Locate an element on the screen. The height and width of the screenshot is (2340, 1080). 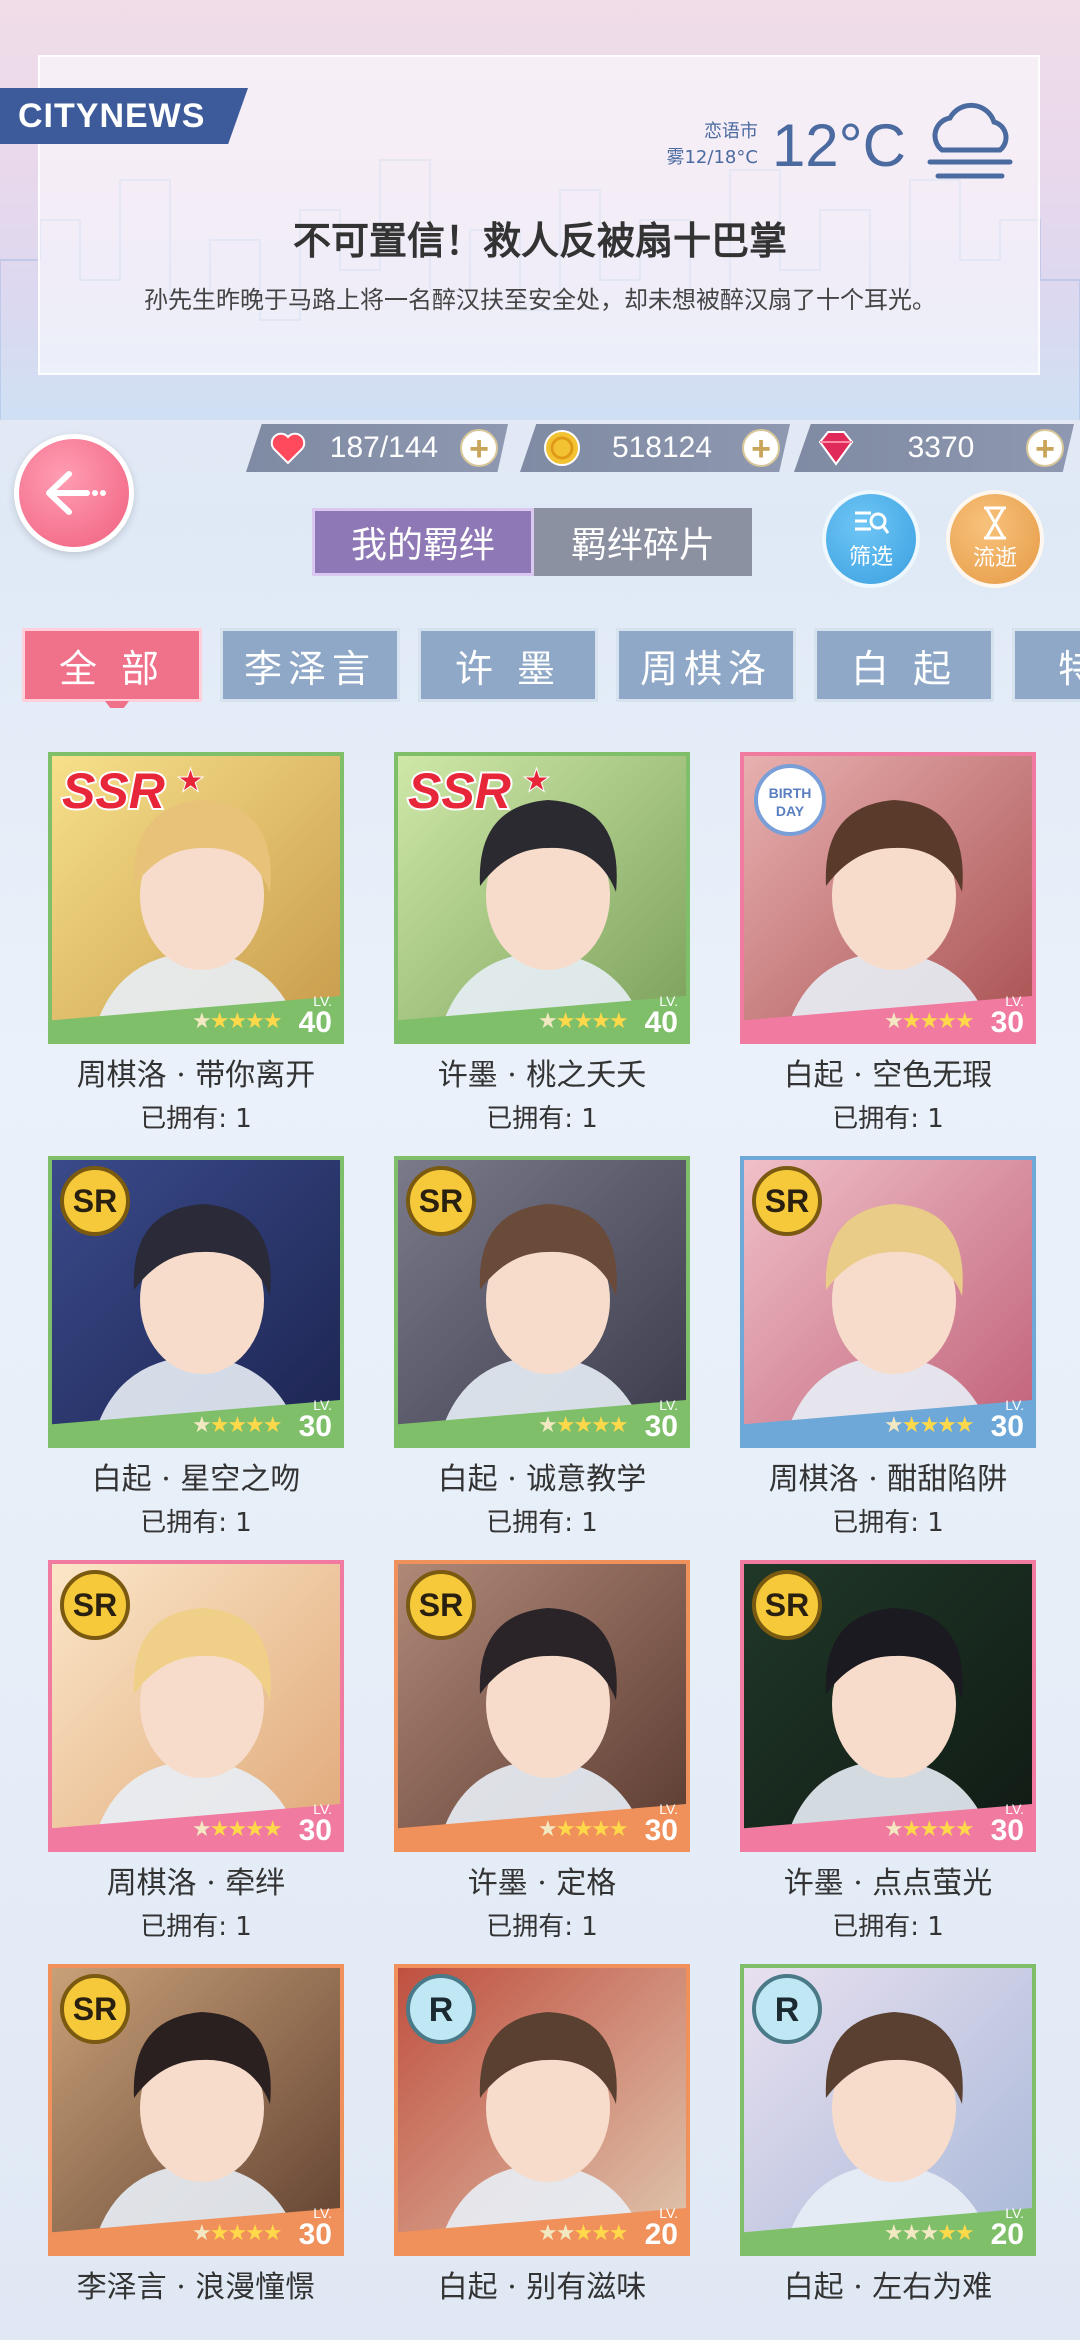
tab-my-bonds: 我的羁绊 is located at coordinates (423, 542).